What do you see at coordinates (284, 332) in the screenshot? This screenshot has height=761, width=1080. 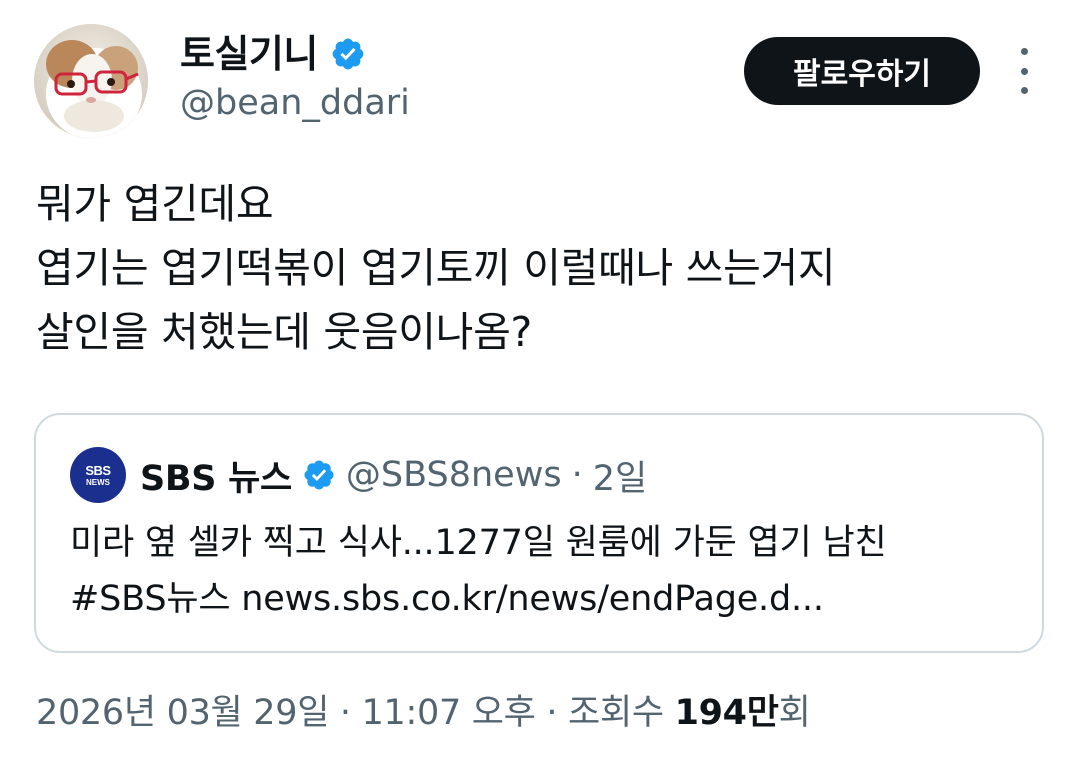 I see `tweet-text-line: 살인을 처했는데 웃음이나옴?` at bounding box center [284, 332].